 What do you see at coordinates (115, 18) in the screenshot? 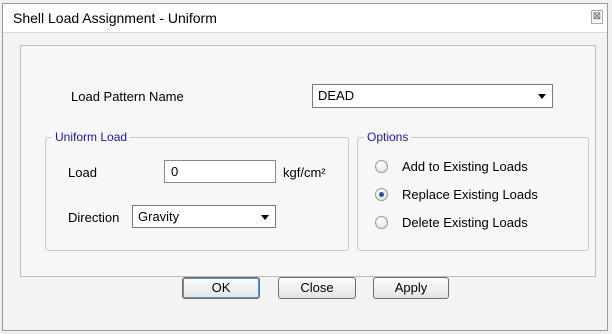
I see `window-title: Shell Load Assignment - Uniform` at bounding box center [115, 18].